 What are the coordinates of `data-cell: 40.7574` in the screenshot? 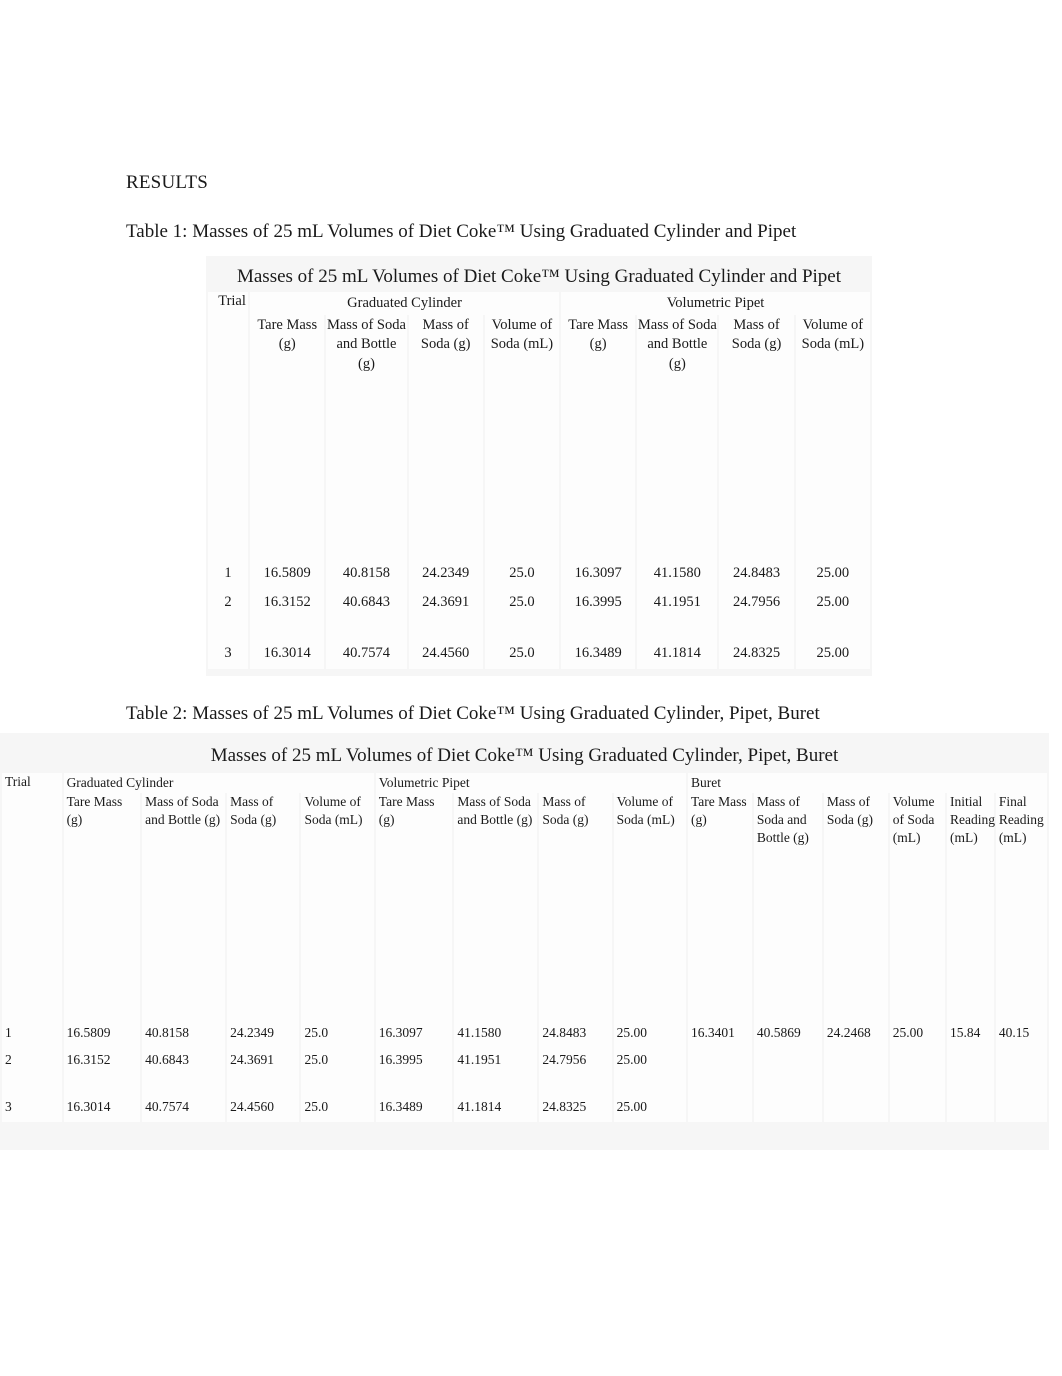 It's located at (366, 654).